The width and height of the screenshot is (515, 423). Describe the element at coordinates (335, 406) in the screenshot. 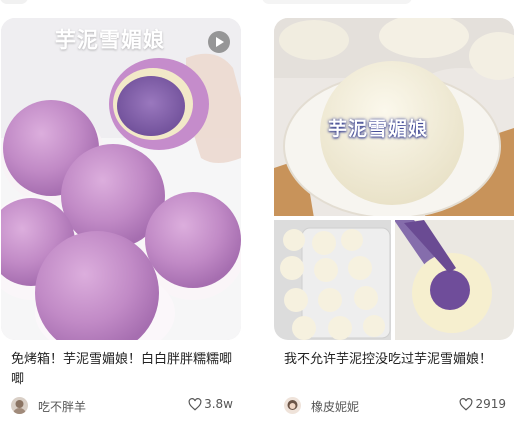

I see `author-name: 橡皮妮妮` at that location.